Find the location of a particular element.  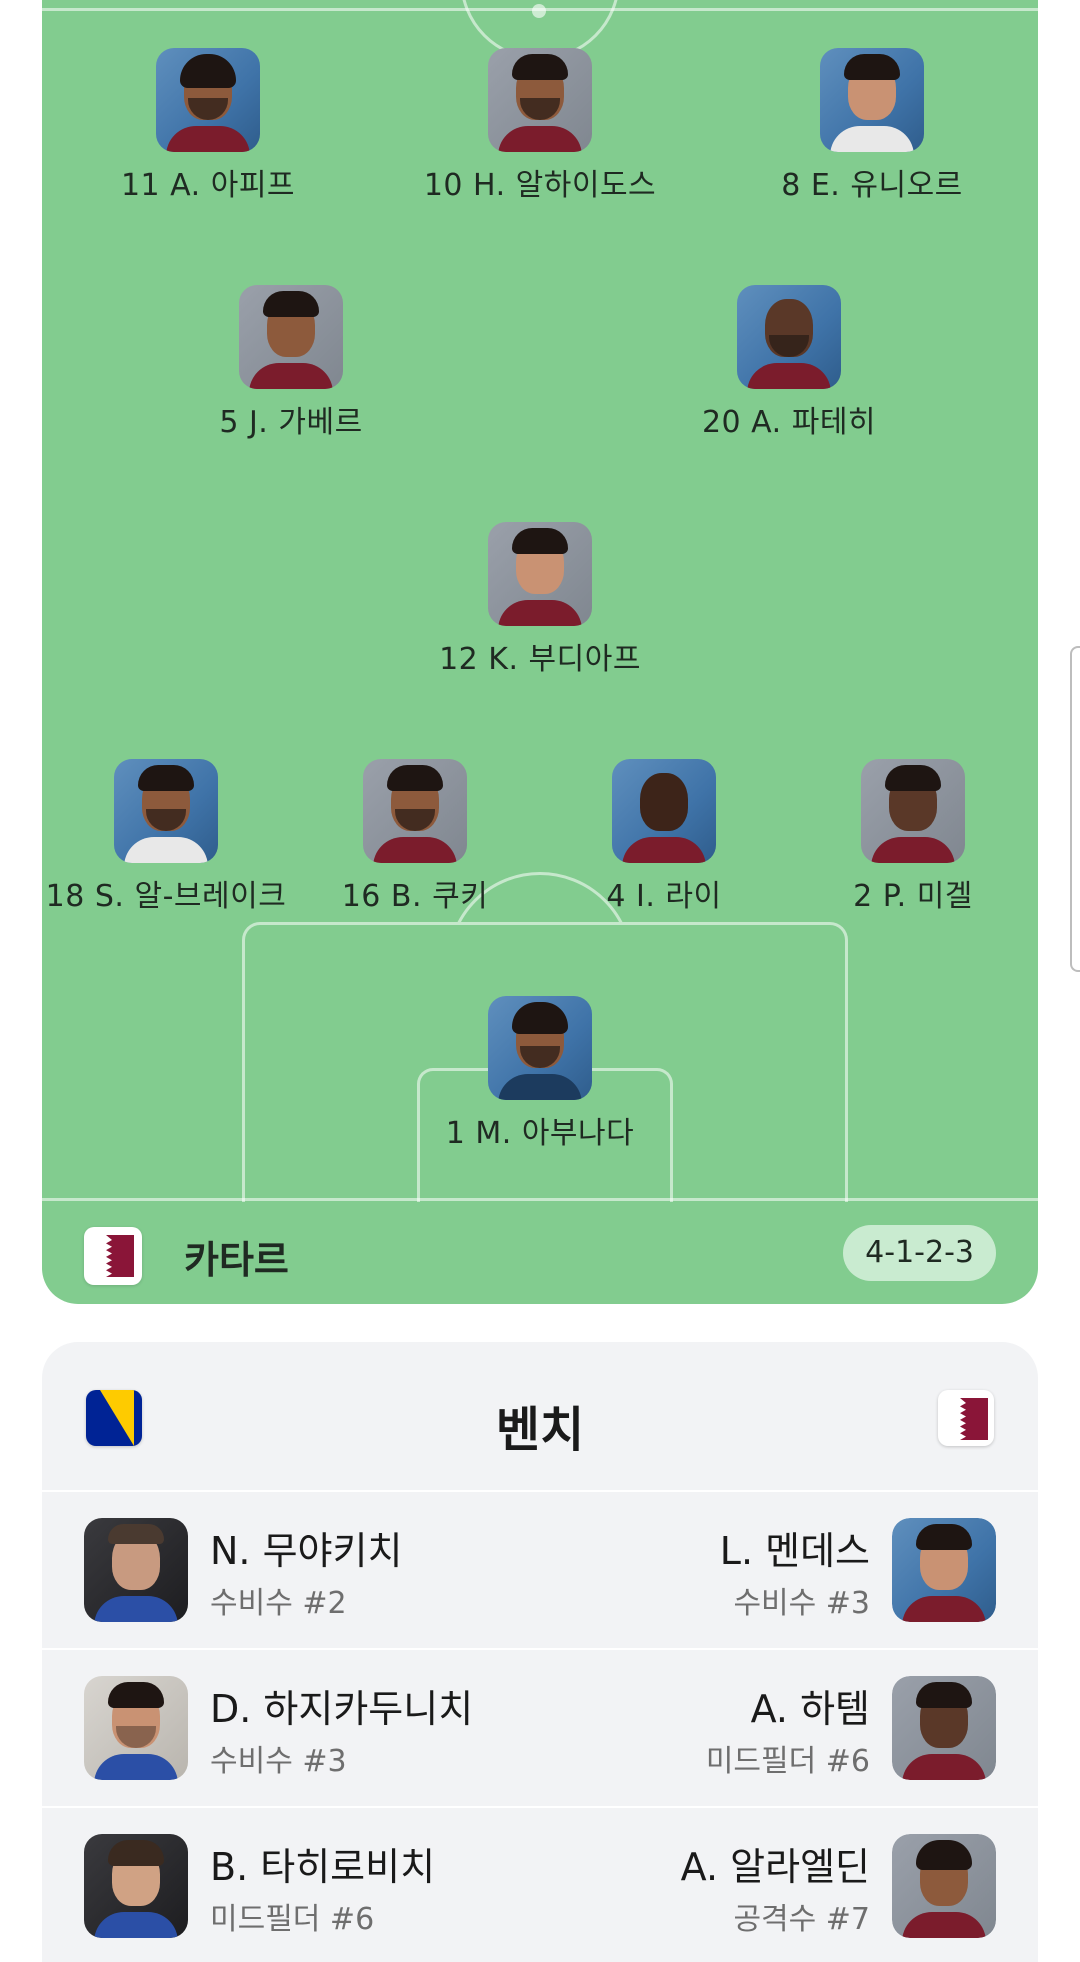

player-card: 8 E. 유니오르 is located at coordinates (872, 126).